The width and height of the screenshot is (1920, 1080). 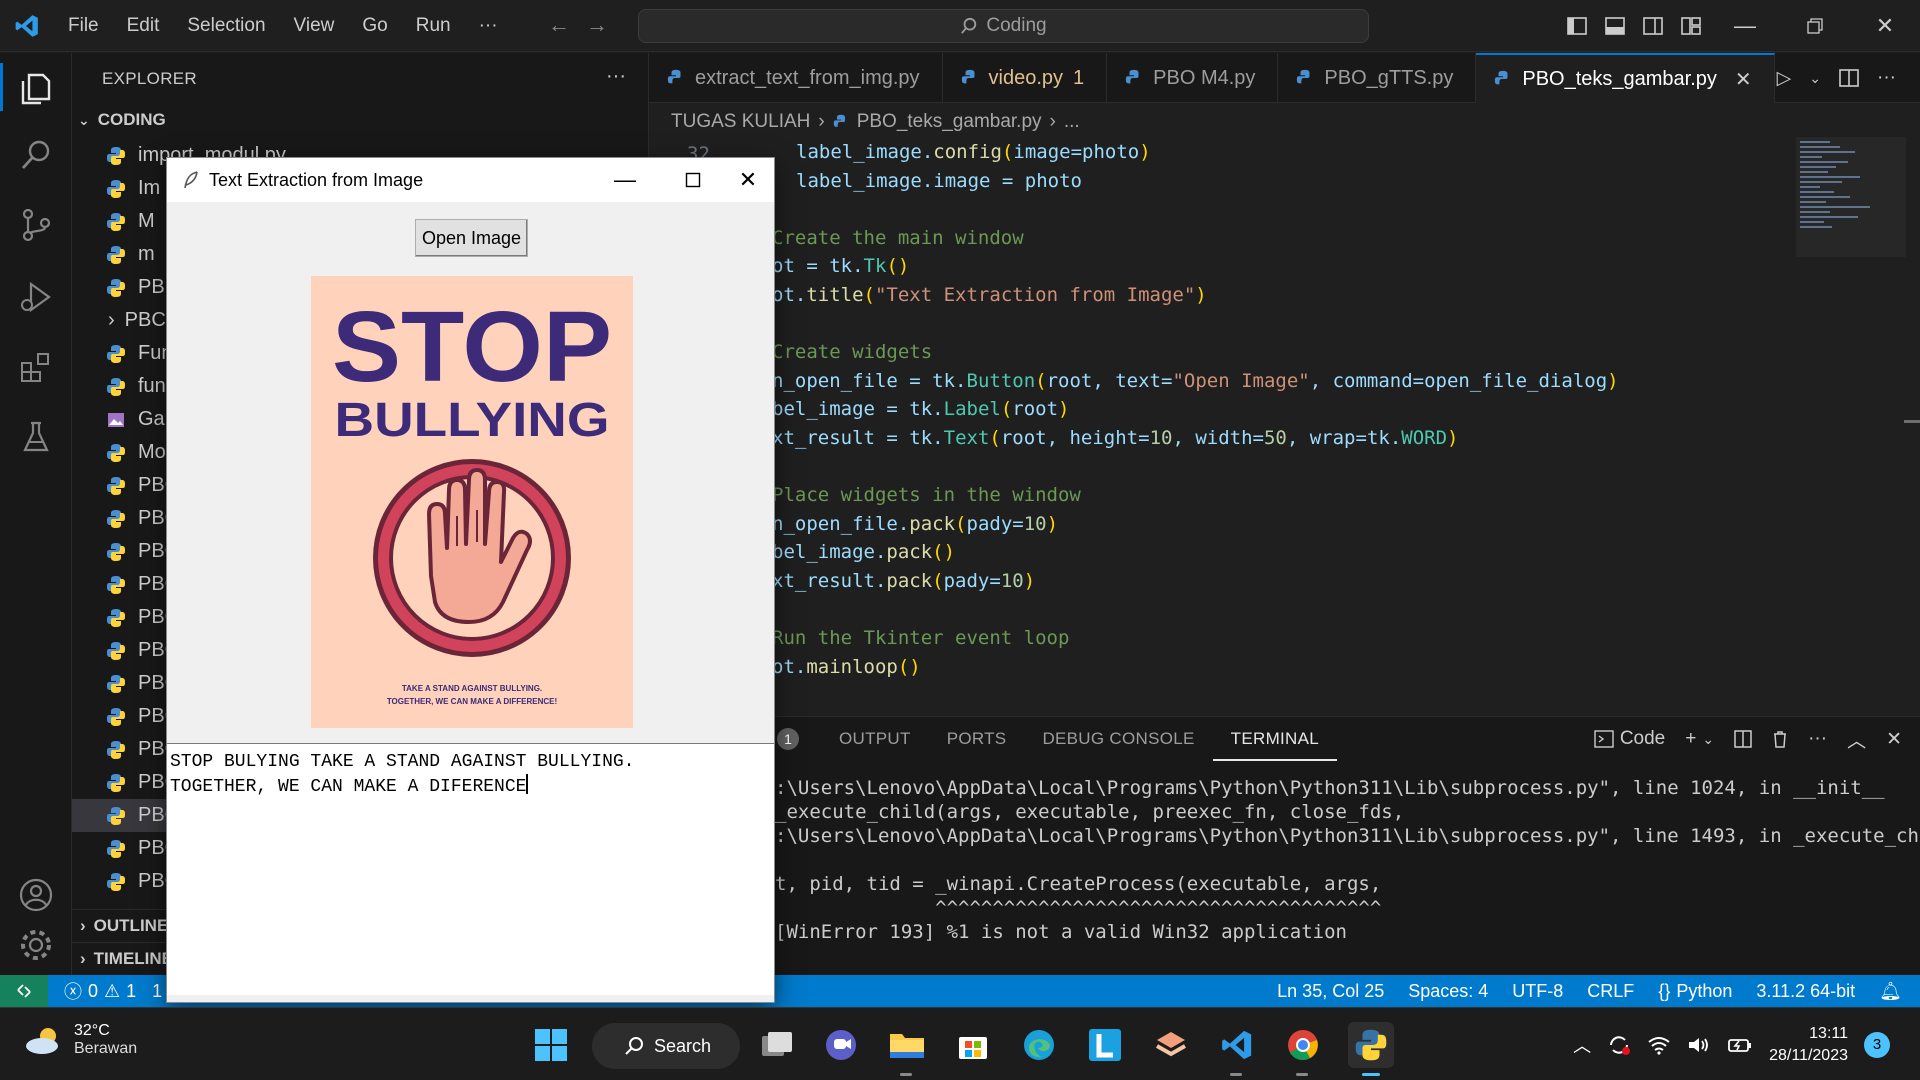 I want to click on extensions-icon, so click(x=36, y=367).